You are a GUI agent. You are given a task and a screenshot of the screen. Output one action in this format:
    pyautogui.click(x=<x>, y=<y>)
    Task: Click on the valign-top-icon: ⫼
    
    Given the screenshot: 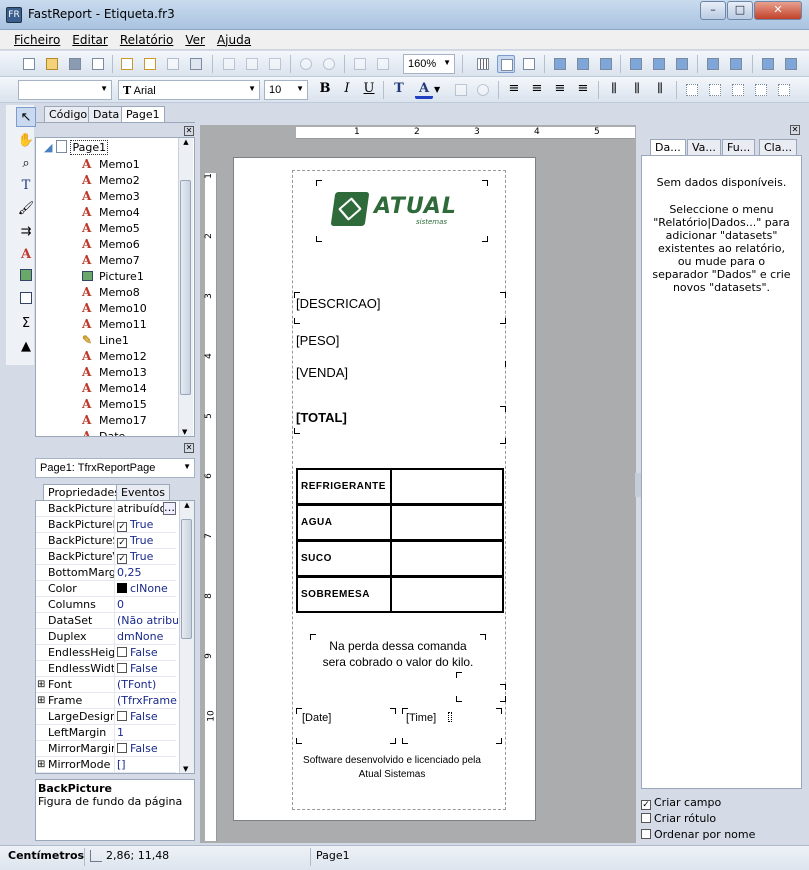 What is the action you would take?
    pyautogui.click(x=614, y=90)
    